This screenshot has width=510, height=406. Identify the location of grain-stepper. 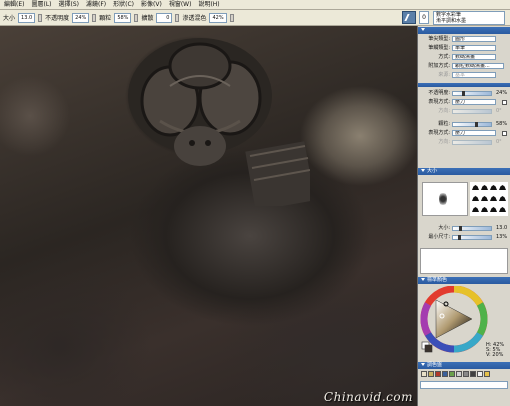
(136, 17).